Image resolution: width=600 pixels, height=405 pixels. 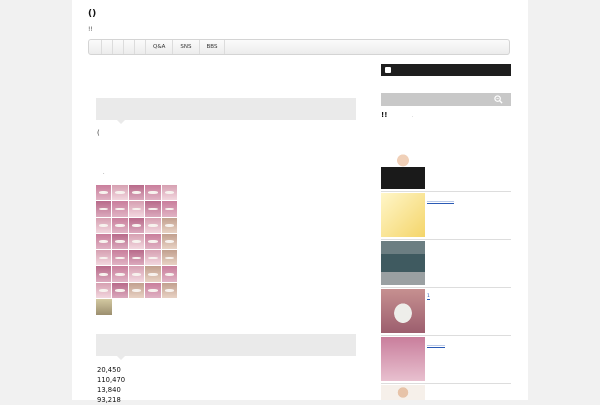 I want to click on site-tagline: !!, so click(x=90, y=29).